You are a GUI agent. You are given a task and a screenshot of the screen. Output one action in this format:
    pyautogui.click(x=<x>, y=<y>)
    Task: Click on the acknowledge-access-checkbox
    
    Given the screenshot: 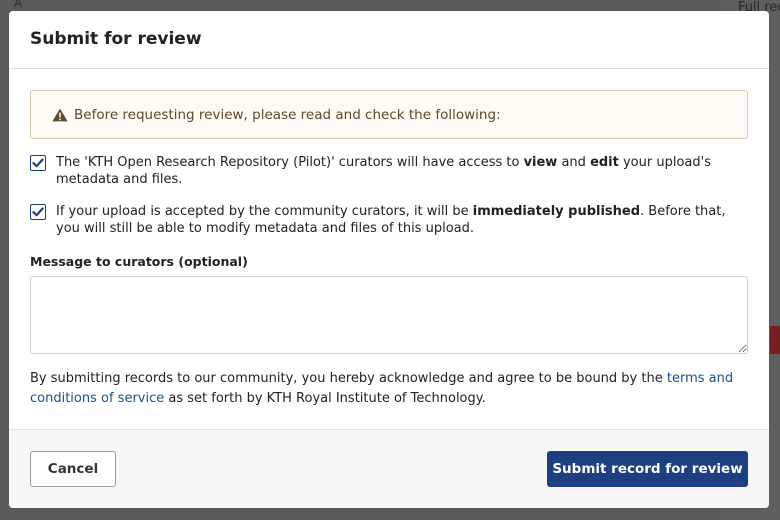 What is the action you would take?
    pyautogui.click(x=38, y=163)
    